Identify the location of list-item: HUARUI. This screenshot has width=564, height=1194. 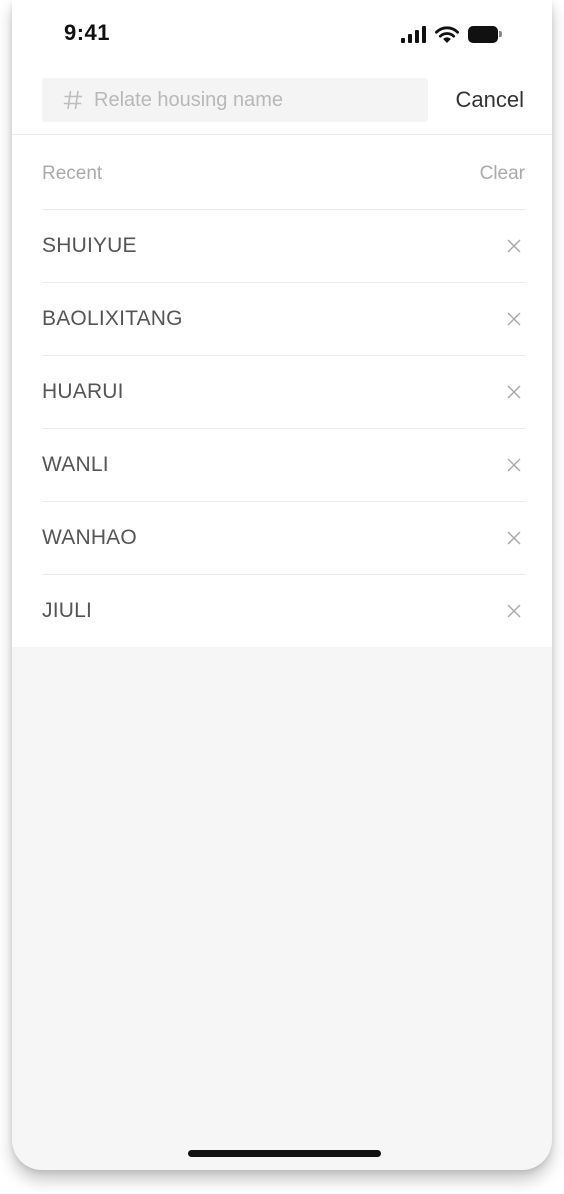
(283, 391).